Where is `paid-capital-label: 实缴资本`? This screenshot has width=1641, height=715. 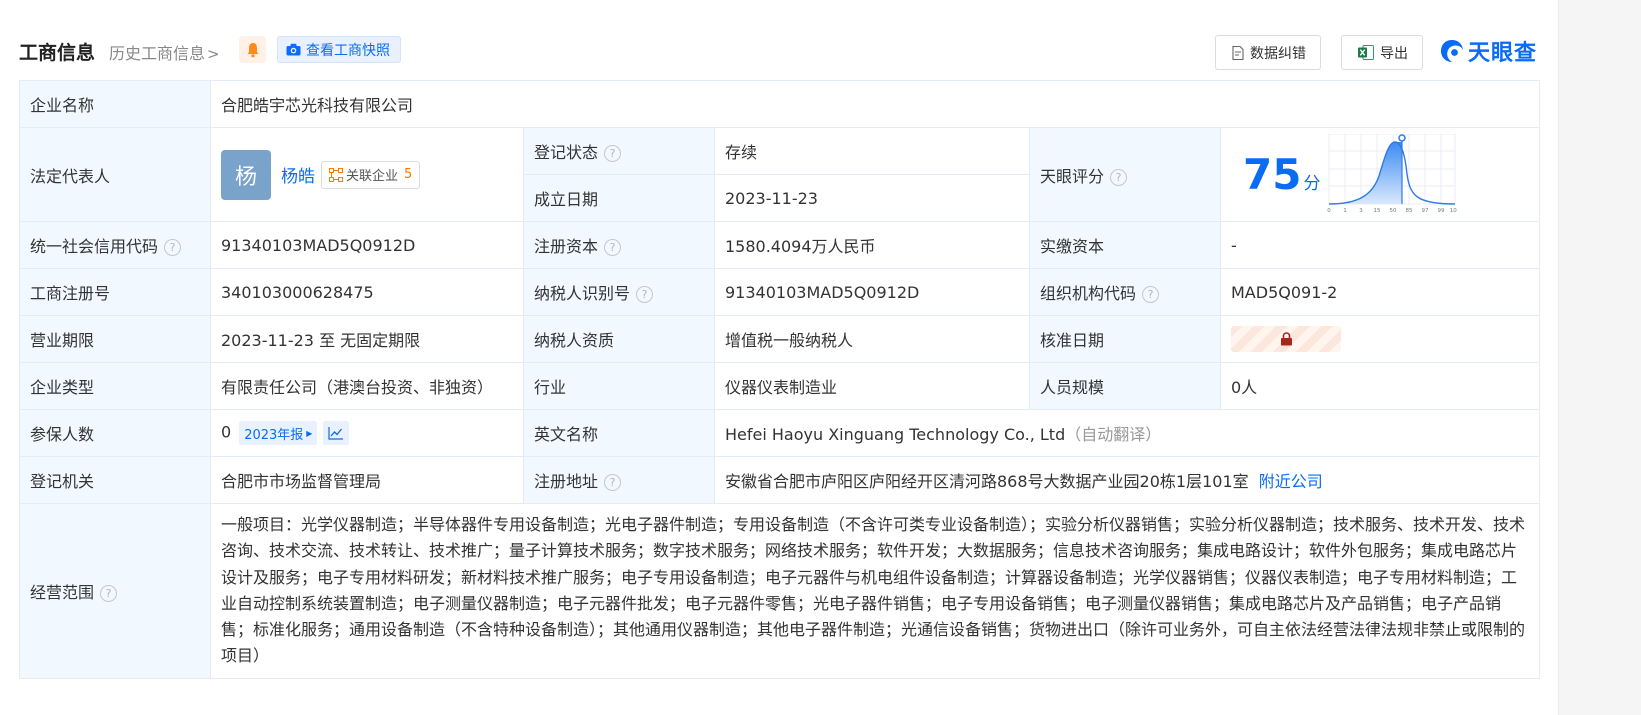
paid-capital-label: 实缴资本 is located at coordinates (1125, 245).